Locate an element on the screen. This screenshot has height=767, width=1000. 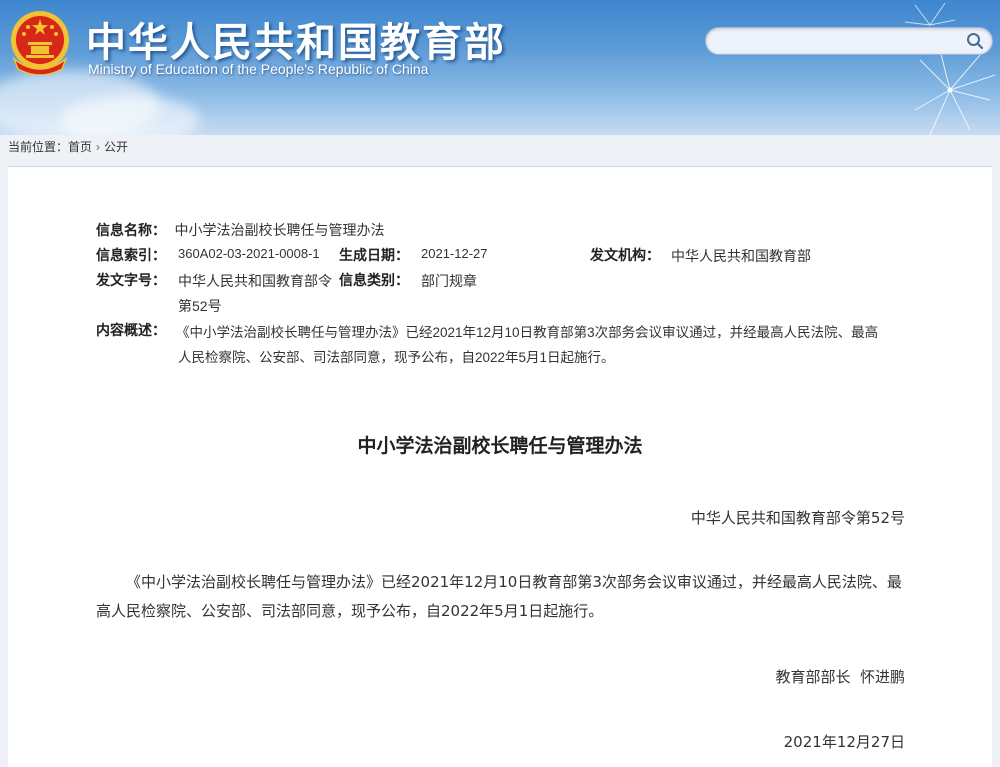
meta-category-label: 信息类别： is located at coordinates (374, 281).